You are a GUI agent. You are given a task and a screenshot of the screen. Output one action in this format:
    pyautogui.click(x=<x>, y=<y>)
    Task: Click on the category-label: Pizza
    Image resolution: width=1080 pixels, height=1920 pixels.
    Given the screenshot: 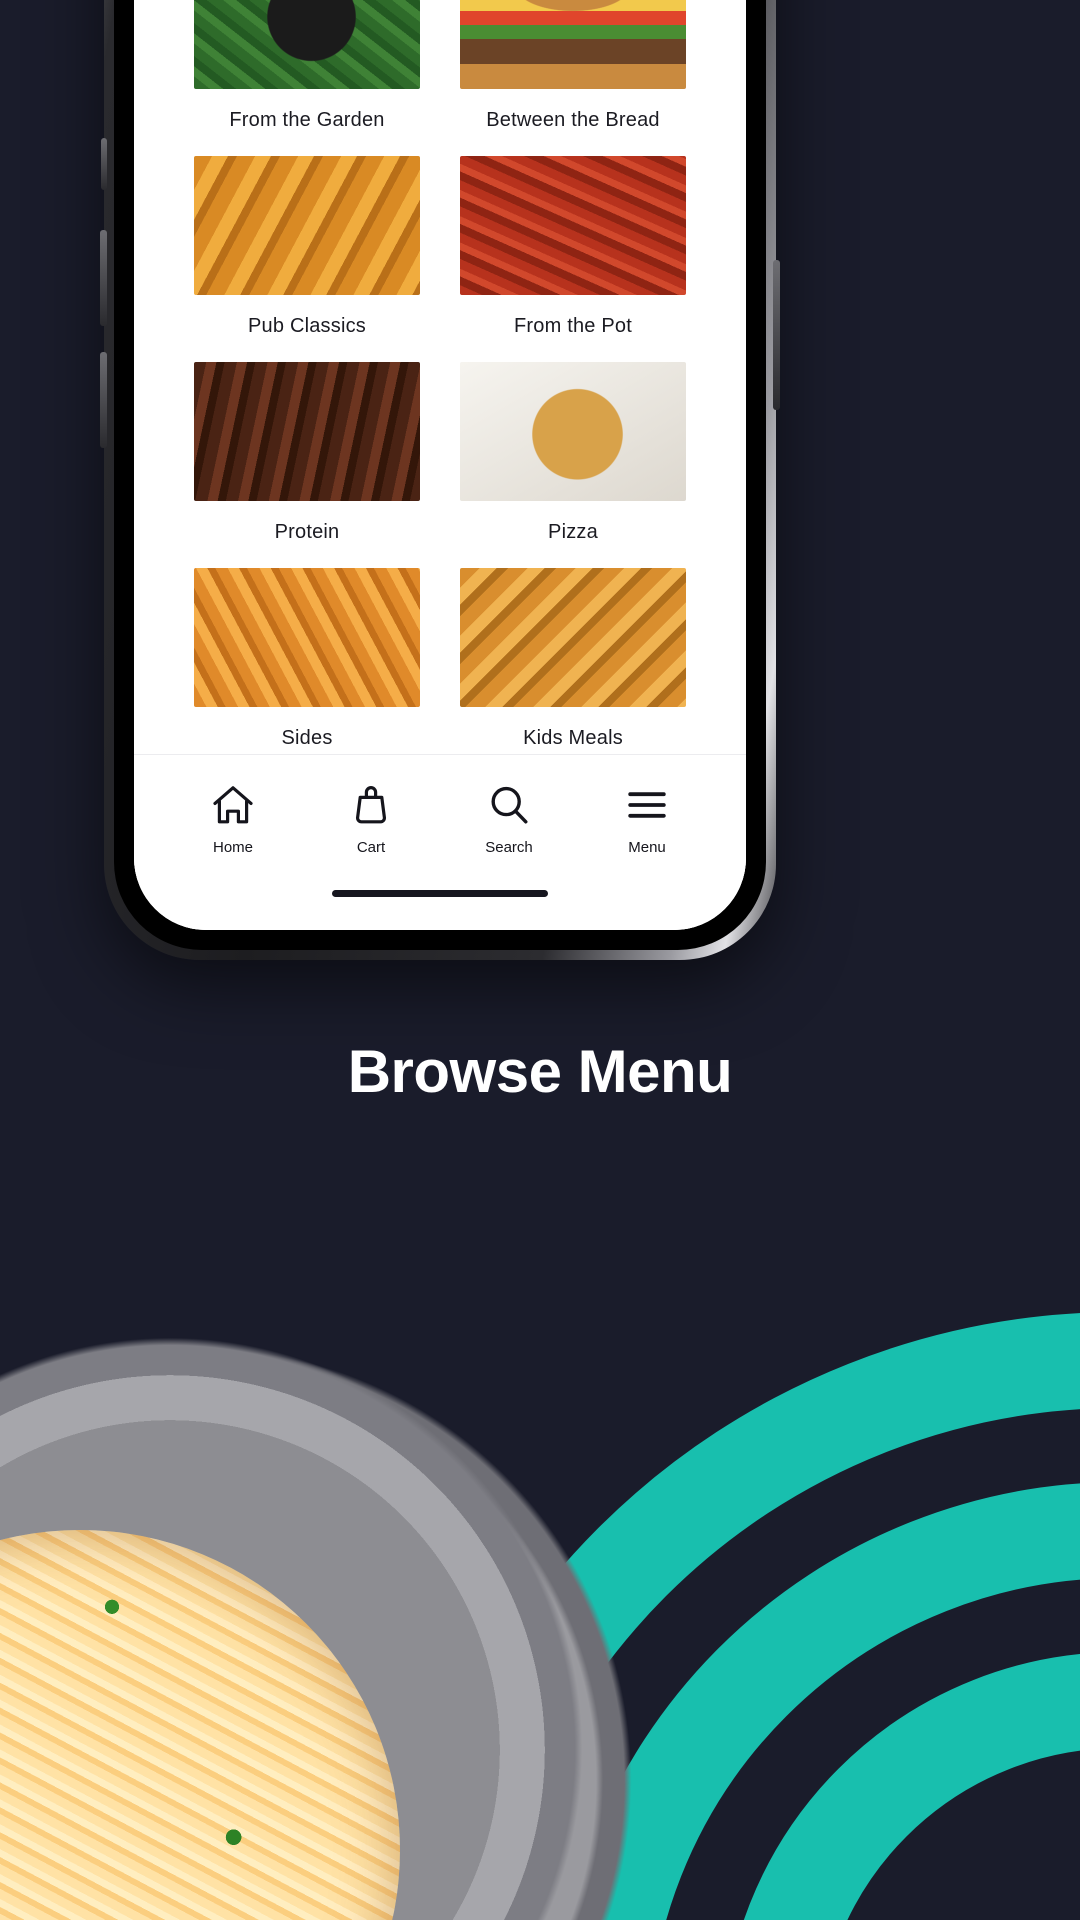 What is the action you would take?
    pyautogui.click(x=573, y=532)
    